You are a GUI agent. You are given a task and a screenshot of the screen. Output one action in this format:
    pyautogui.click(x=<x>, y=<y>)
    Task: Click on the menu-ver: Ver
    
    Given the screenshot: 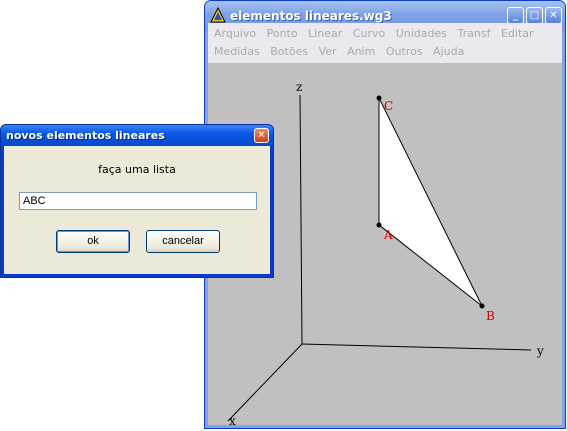 What is the action you would take?
    pyautogui.click(x=328, y=51)
    